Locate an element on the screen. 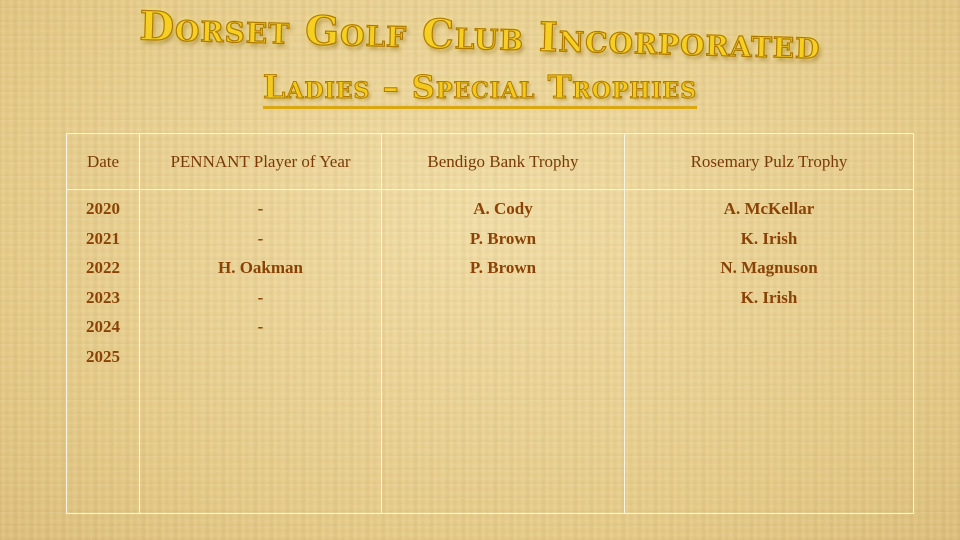 The width and height of the screenshot is (960, 540). cell-date: 2022 is located at coordinates (103, 267).